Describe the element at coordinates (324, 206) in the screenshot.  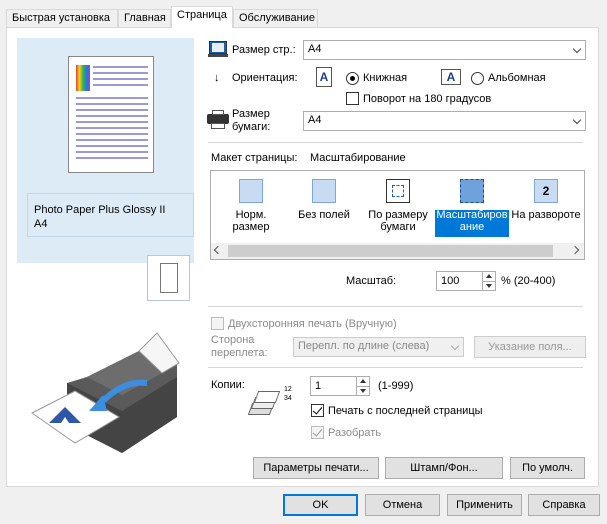
I see `layout-borderless: Без полей` at that location.